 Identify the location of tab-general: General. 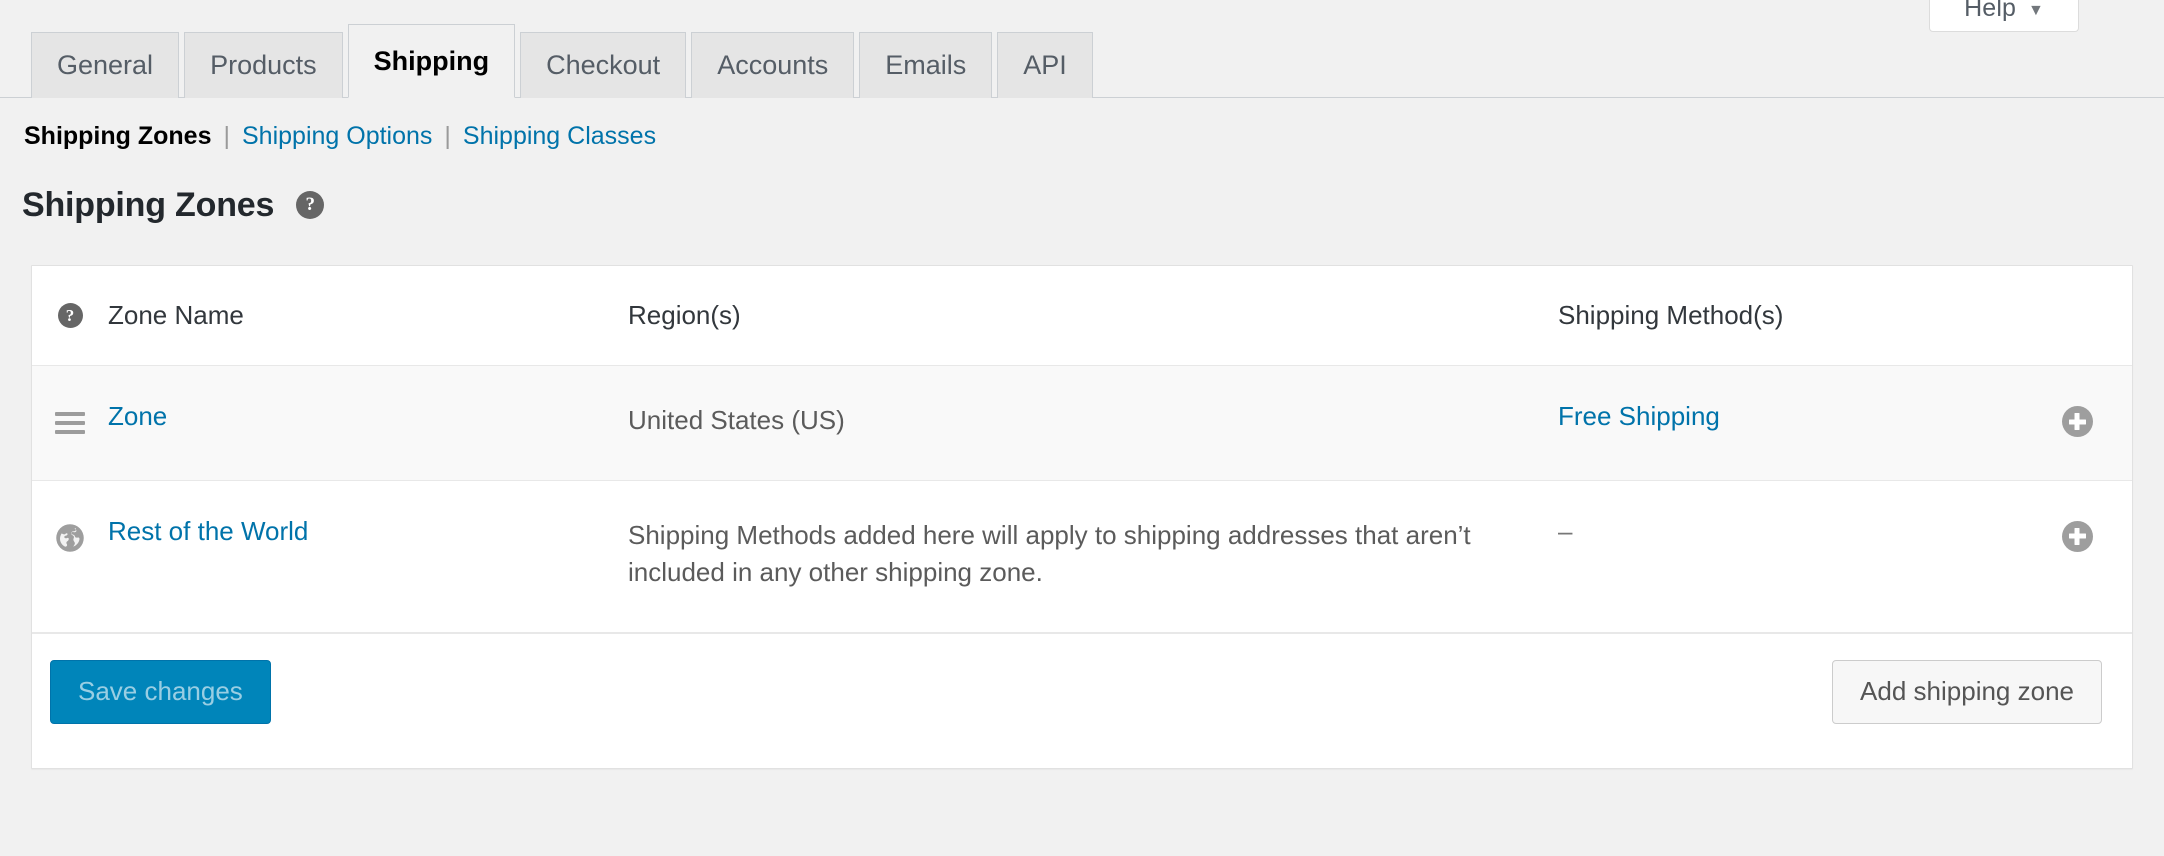
(105, 65).